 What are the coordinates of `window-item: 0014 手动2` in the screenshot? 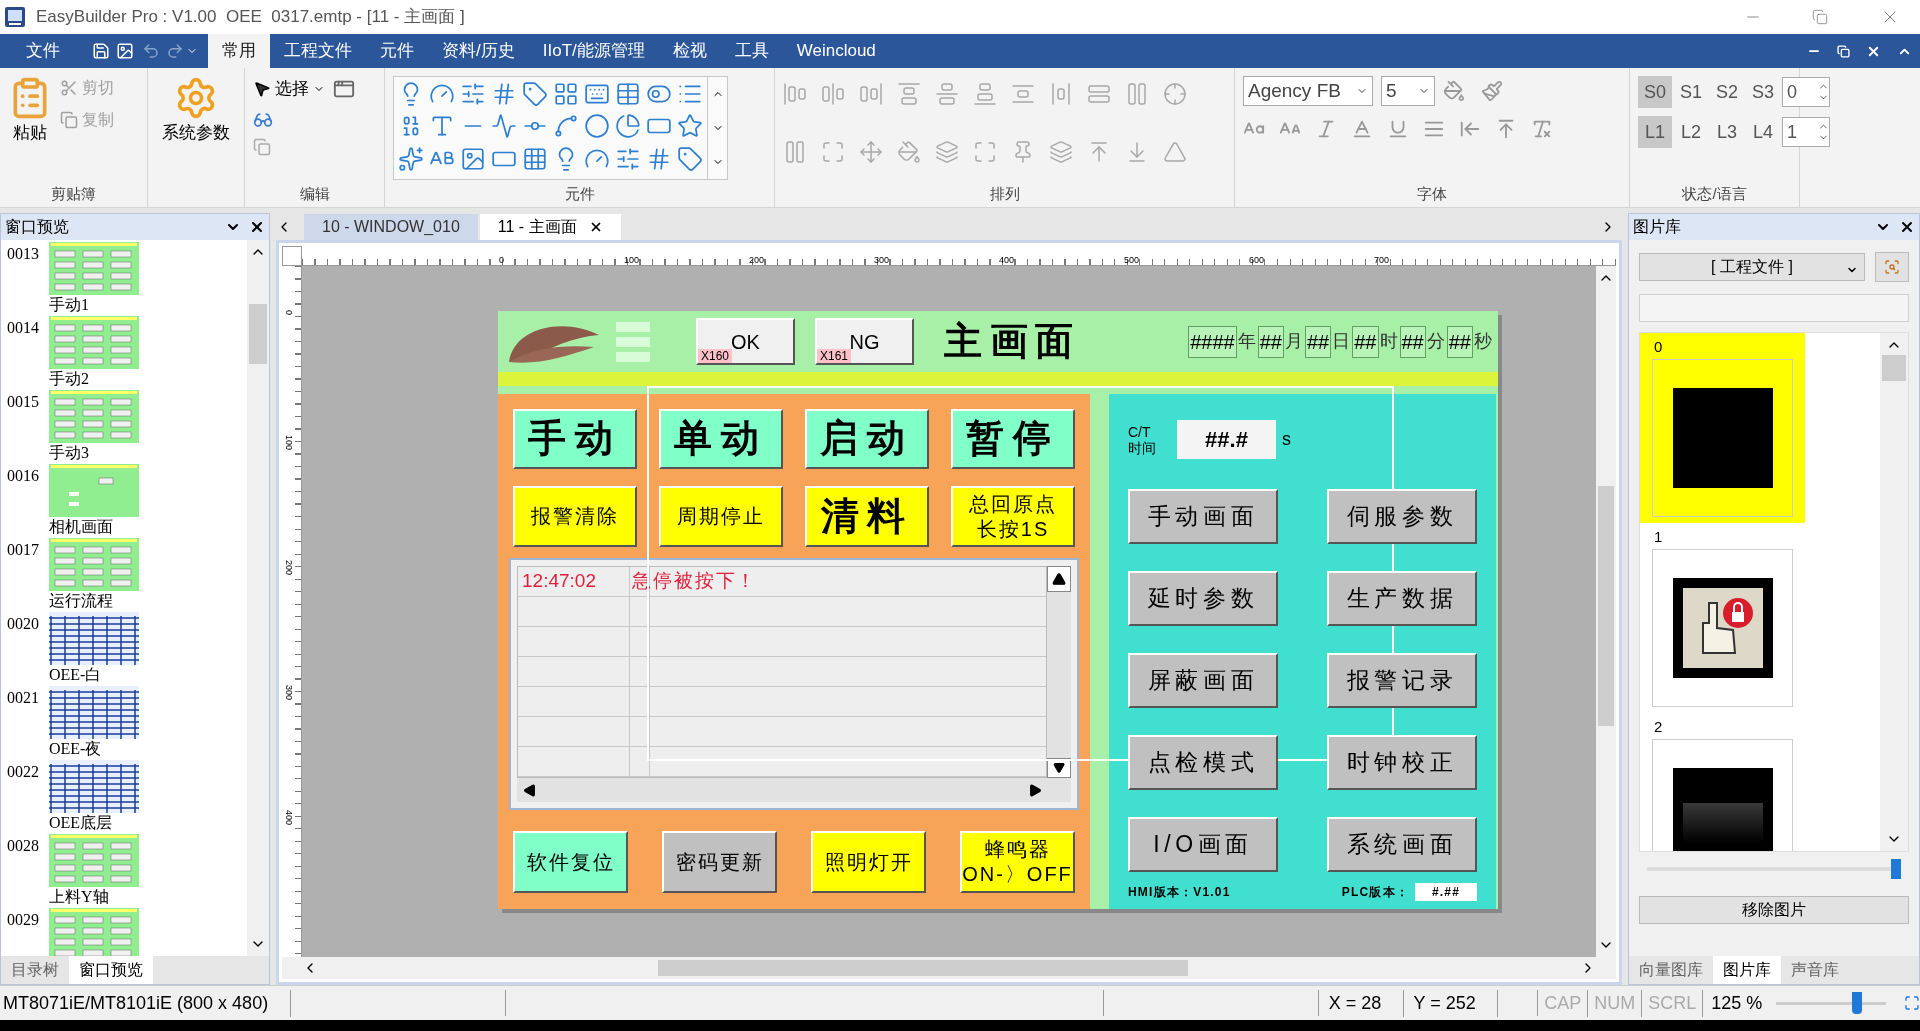 It's located at (70, 353).